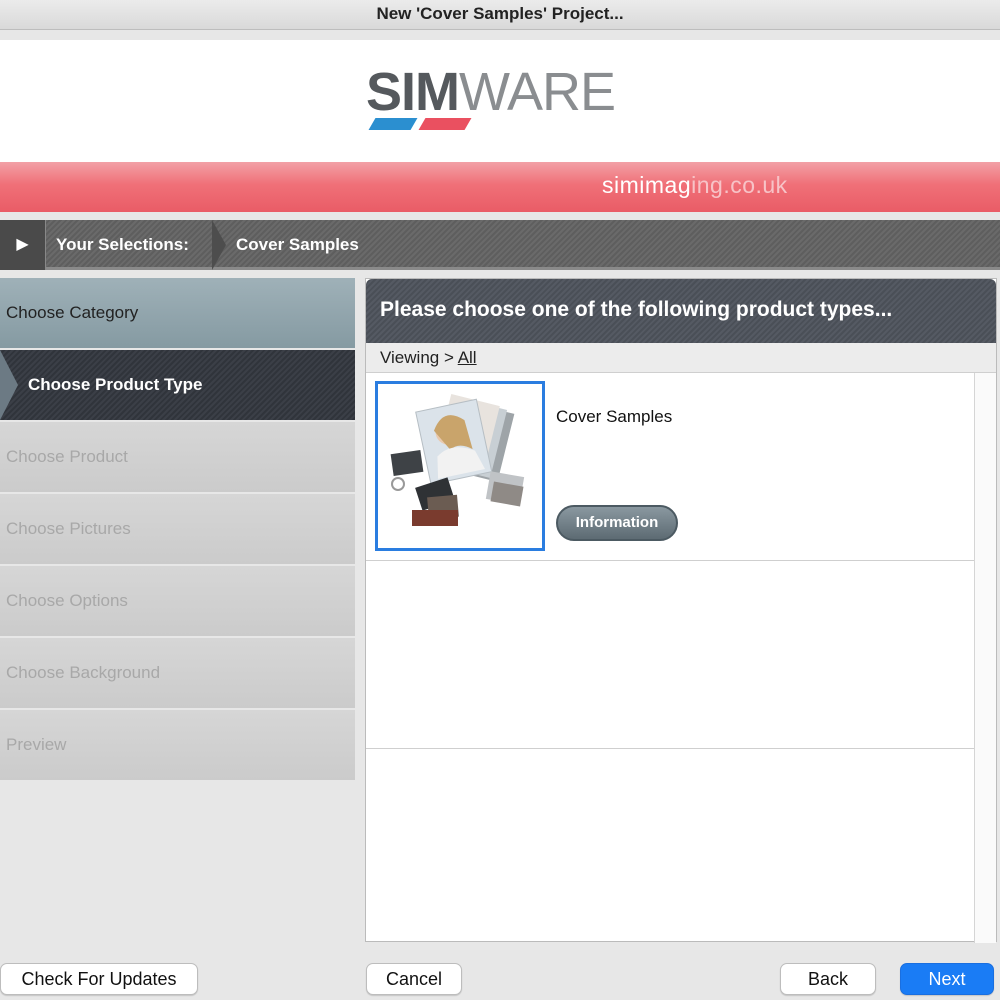  What do you see at coordinates (99, 979) in the screenshot?
I see `check-for-updates-button: Check For Updates` at bounding box center [99, 979].